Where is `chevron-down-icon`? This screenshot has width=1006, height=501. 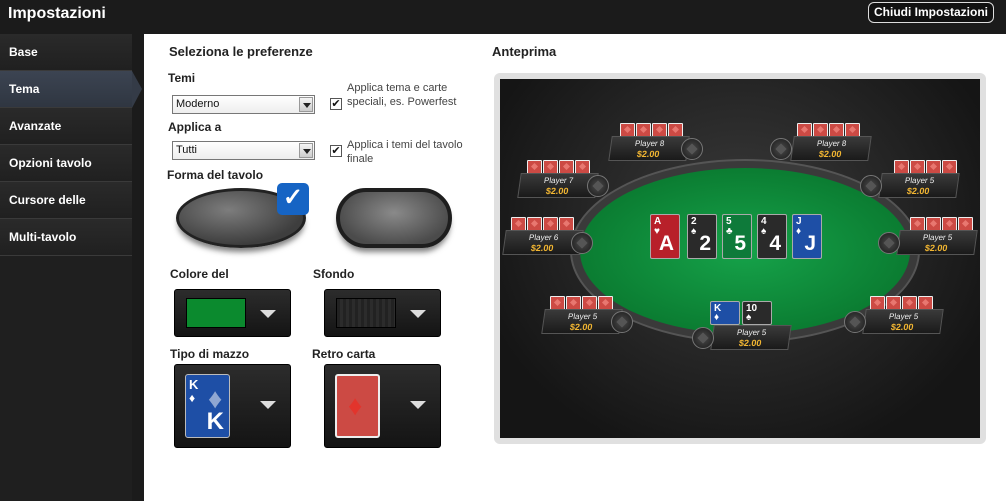 chevron-down-icon is located at coordinates (306, 104).